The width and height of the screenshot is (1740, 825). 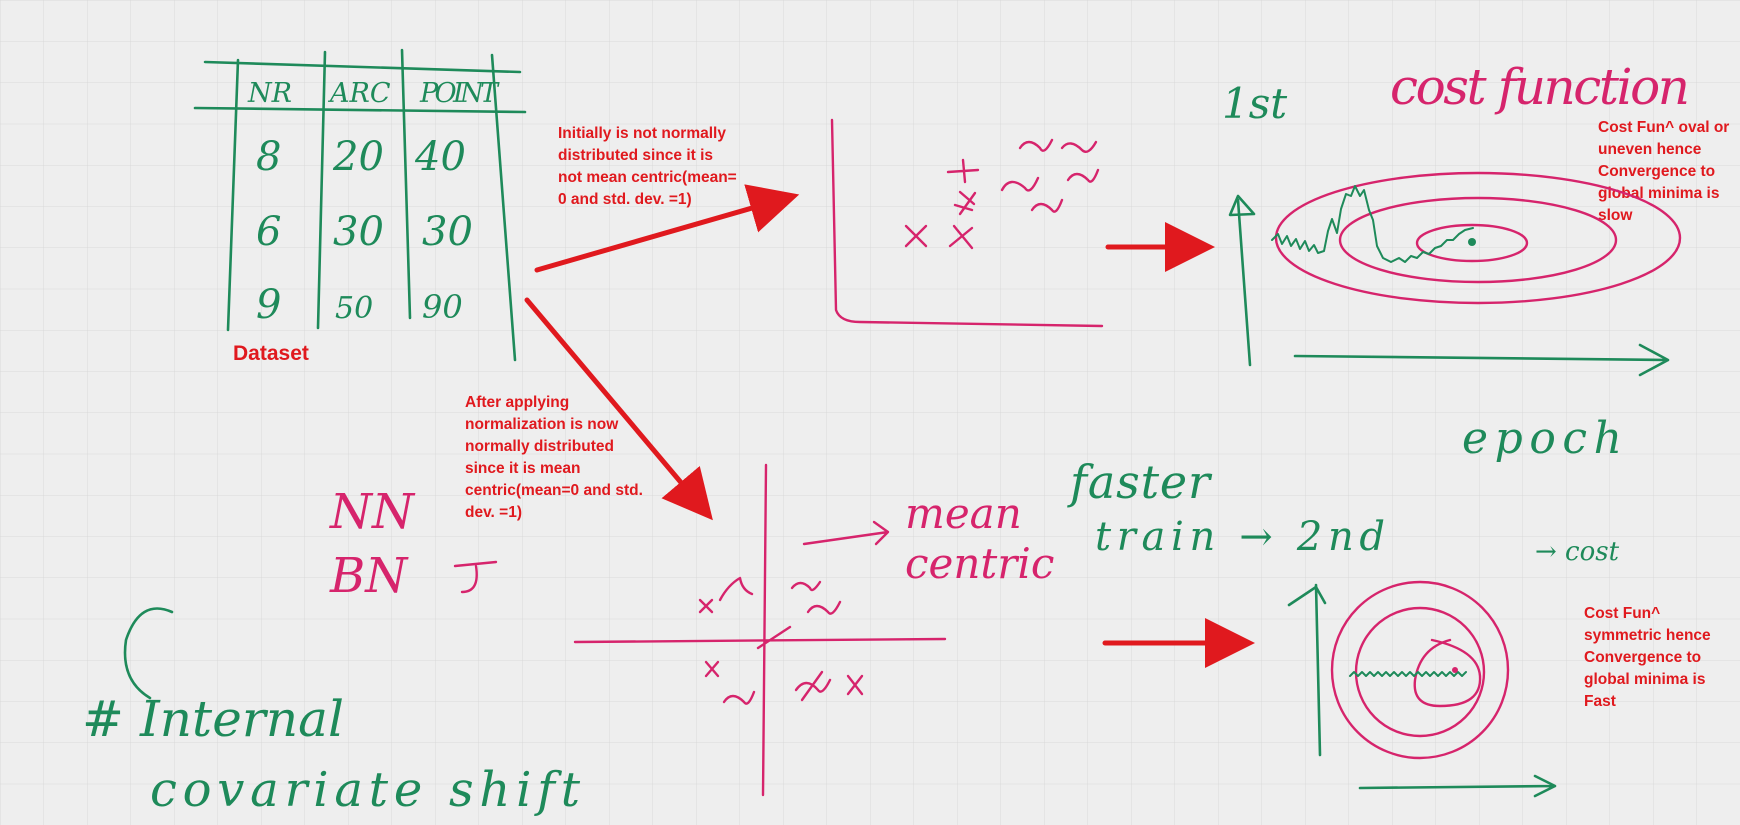 I want to click on table-cell: 6, so click(x=268, y=232).